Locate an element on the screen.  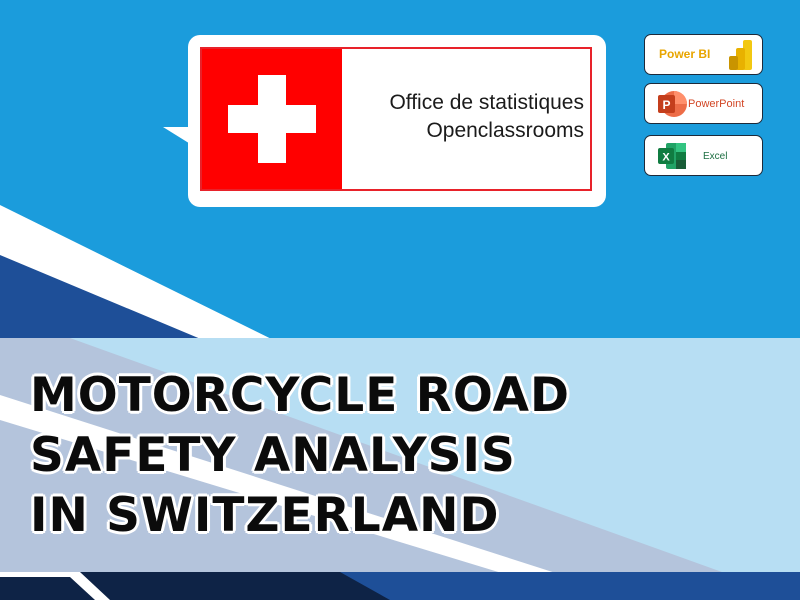
powerpoint-badge: P PowerPoint is located at coordinates (703, 103).